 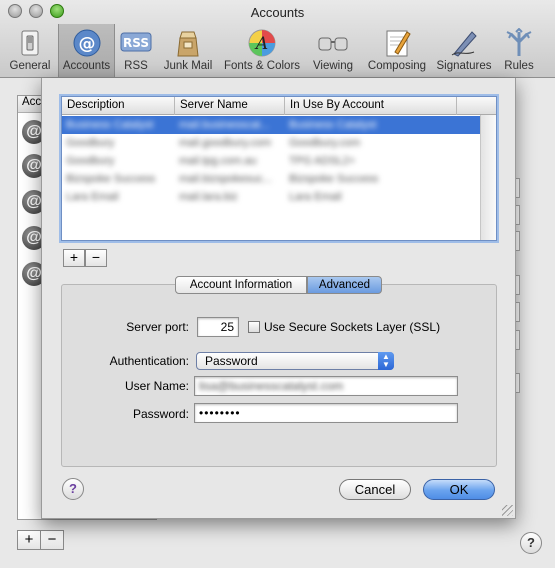 What do you see at coordinates (277, 12) in the screenshot?
I see `window-title: Accounts` at bounding box center [277, 12].